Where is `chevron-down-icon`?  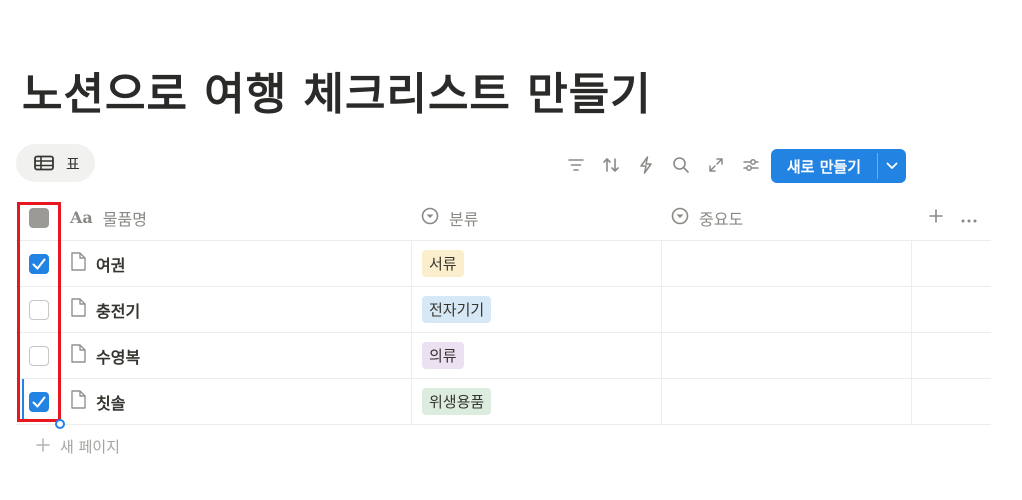
chevron-down-icon is located at coordinates (892, 166).